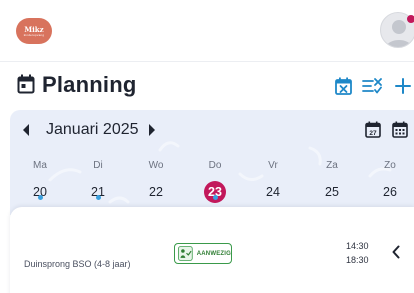 The height and width of the screenshot is (293, 414). Describe the element at coordinates (26, 86) in the screenshot. I see `calendar-icon` at that location.